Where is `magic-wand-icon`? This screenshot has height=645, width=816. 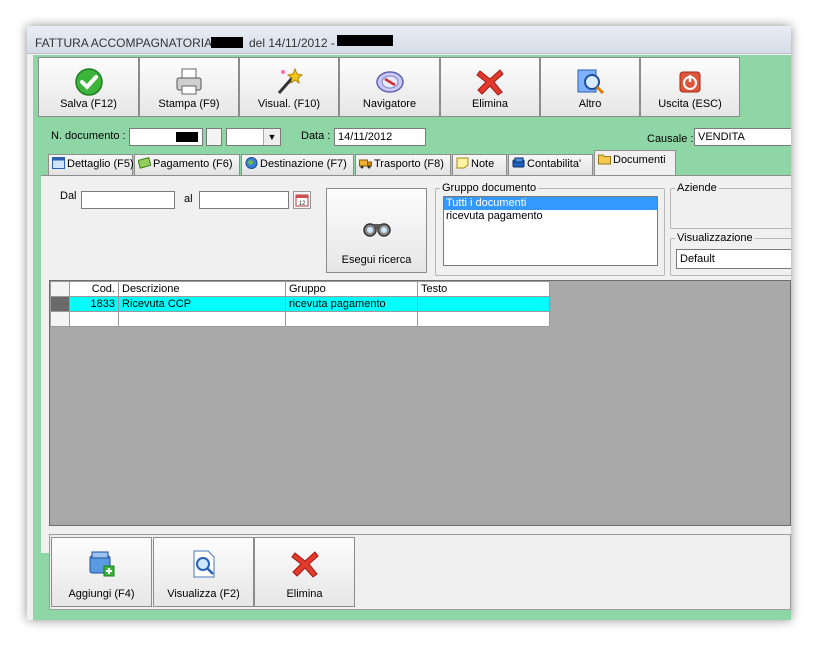 magic-wand-icon is located at coordinates (290, 80).